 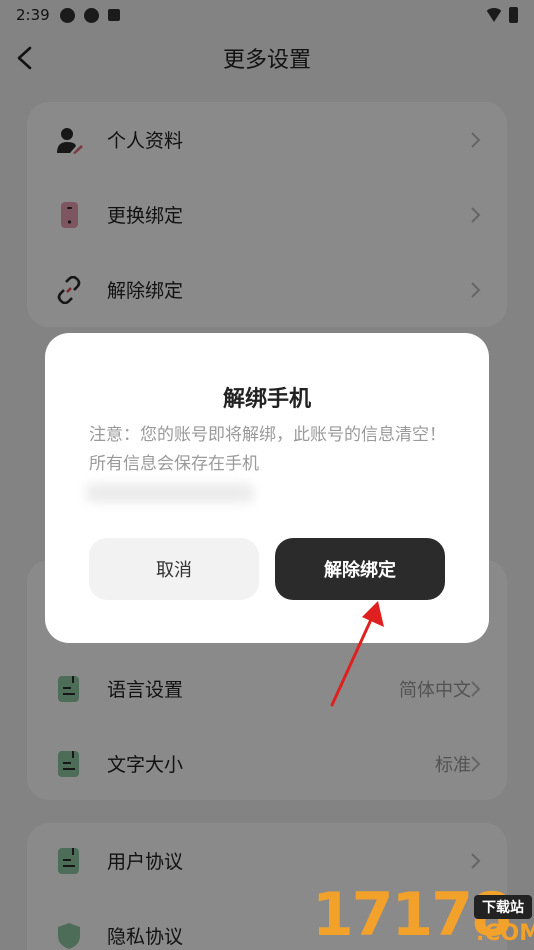 What do you see at coordinates (170, 493) in the screenshot?
I see `blurred-phone-number` at bounding box center [170, 493].